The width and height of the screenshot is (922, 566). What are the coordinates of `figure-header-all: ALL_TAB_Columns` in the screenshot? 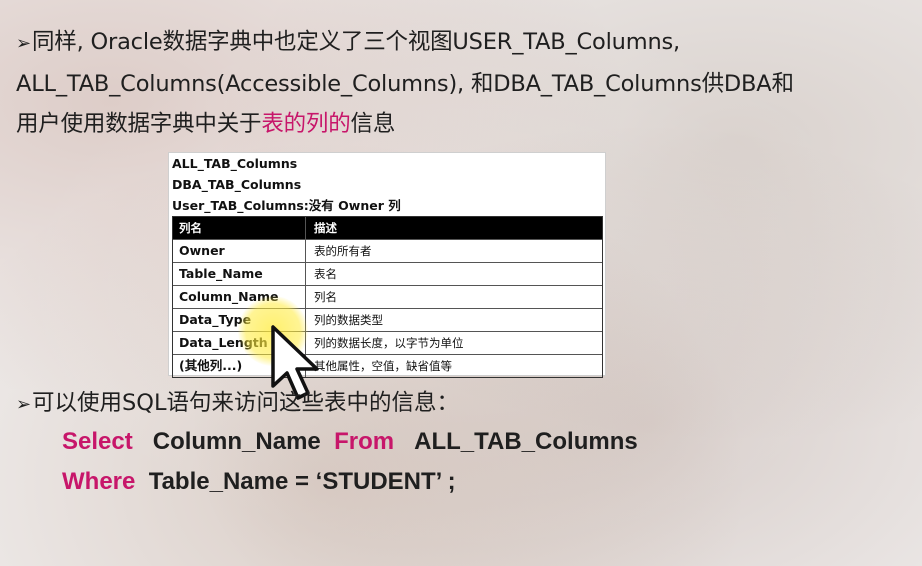 It's located at (235, 163).